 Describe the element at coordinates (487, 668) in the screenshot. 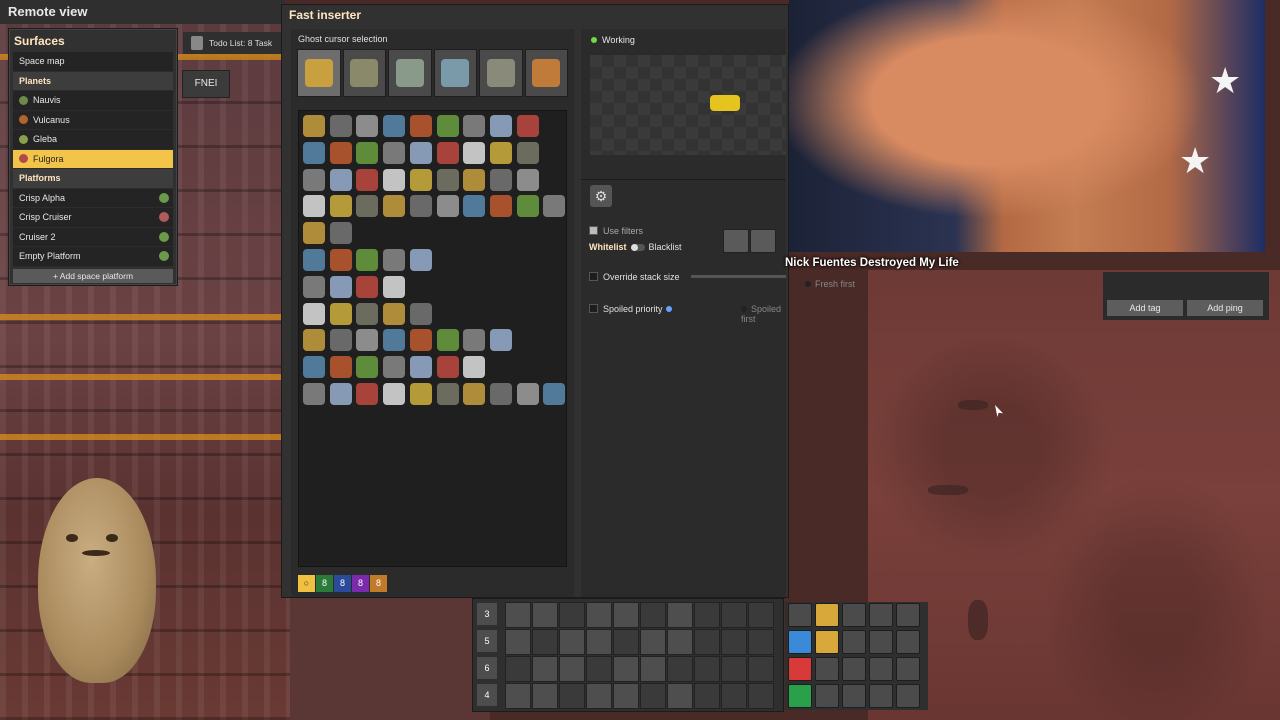

I see `quickbar-page-number: 6` at that location.